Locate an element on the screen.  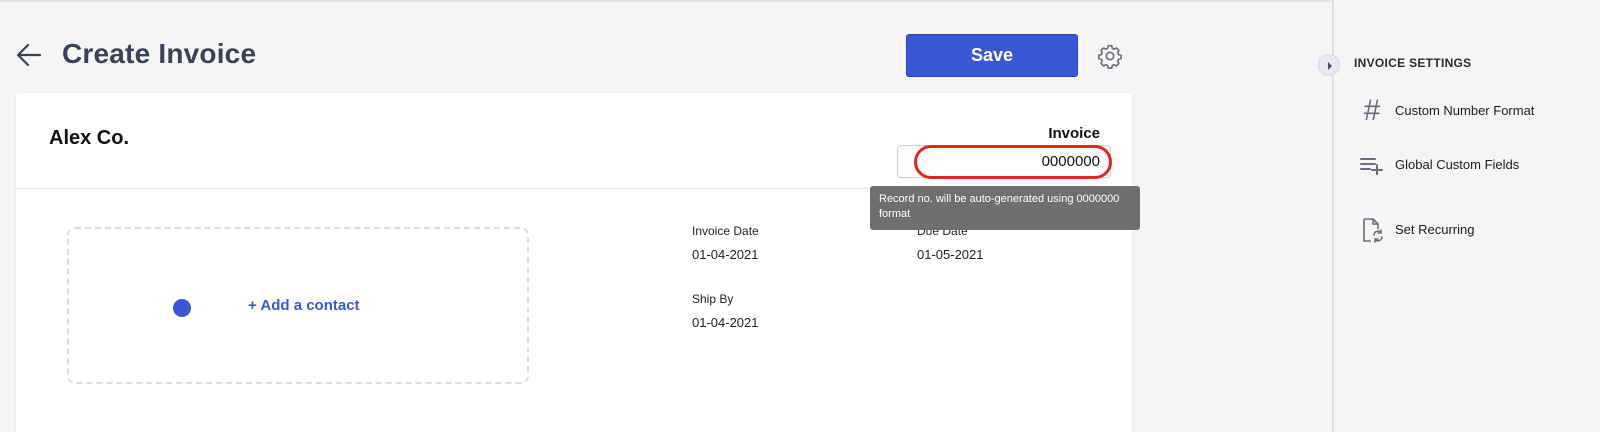
side-item-label: Global Custom Fields is located at coordinates (1457, 164).